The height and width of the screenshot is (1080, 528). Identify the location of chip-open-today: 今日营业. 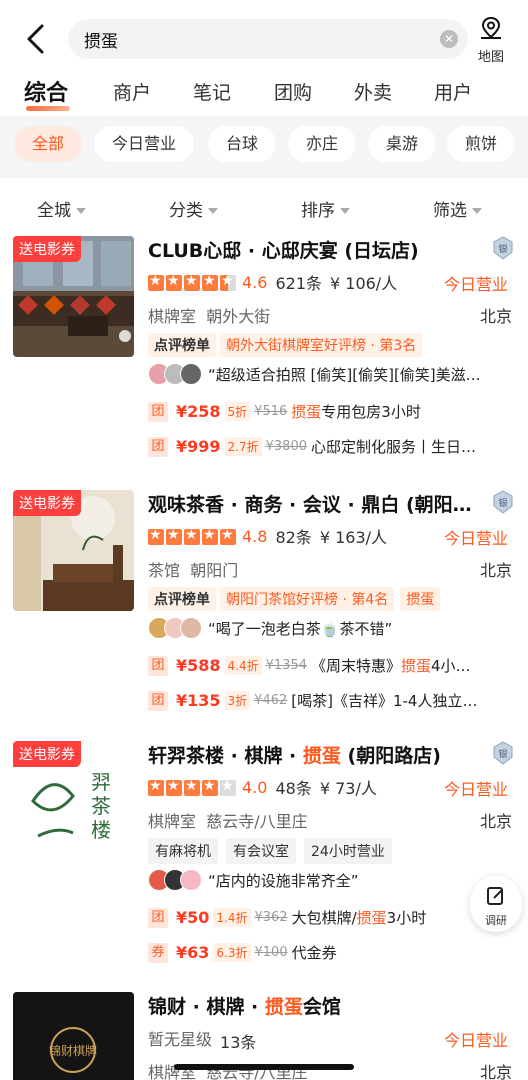
(144, 144).